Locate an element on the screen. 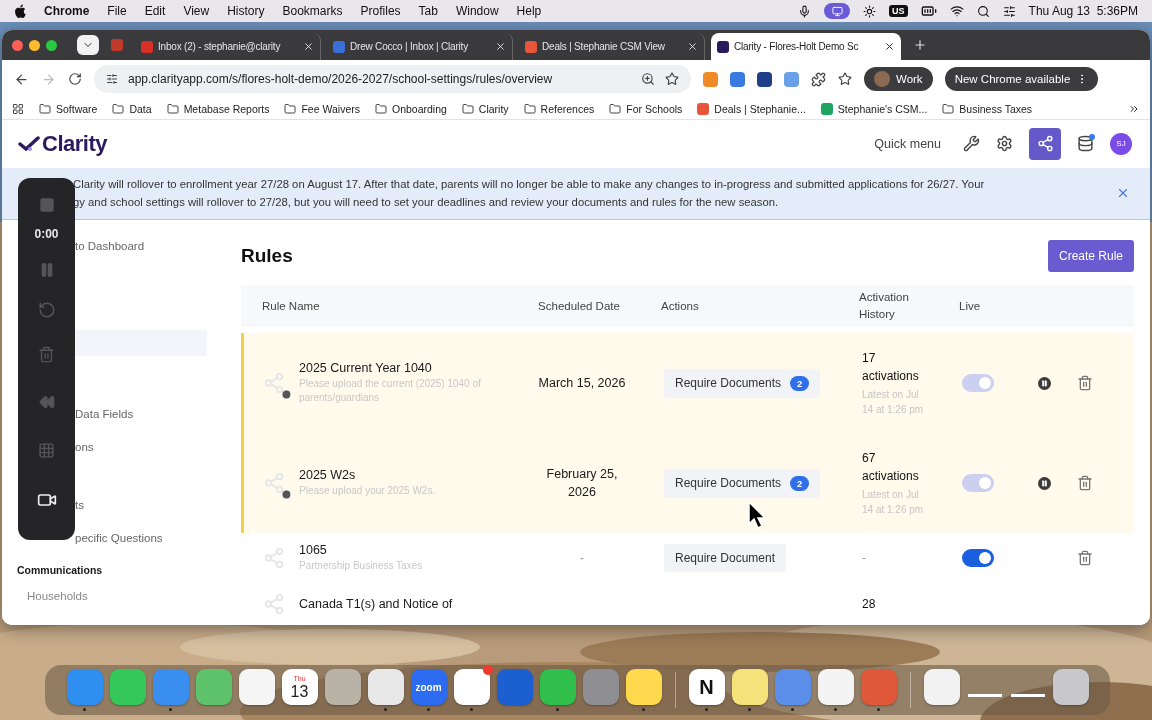 This screenshot has width=1152, height=720. sidebar-item: to Dashboard is located at coordinates (110, 246).